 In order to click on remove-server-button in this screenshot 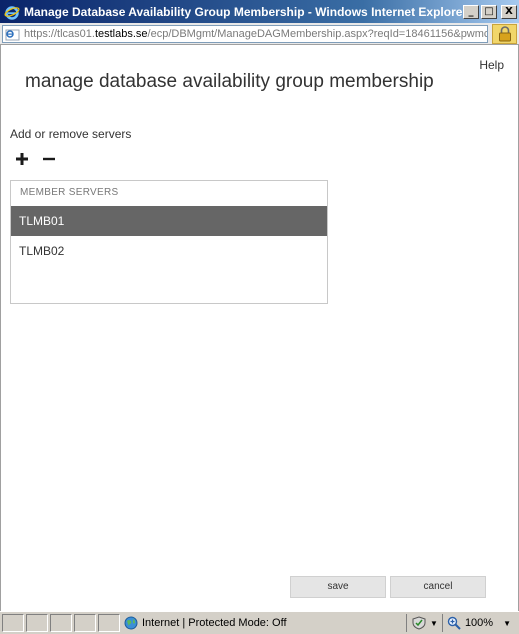, I will do `click(49, 159)`.